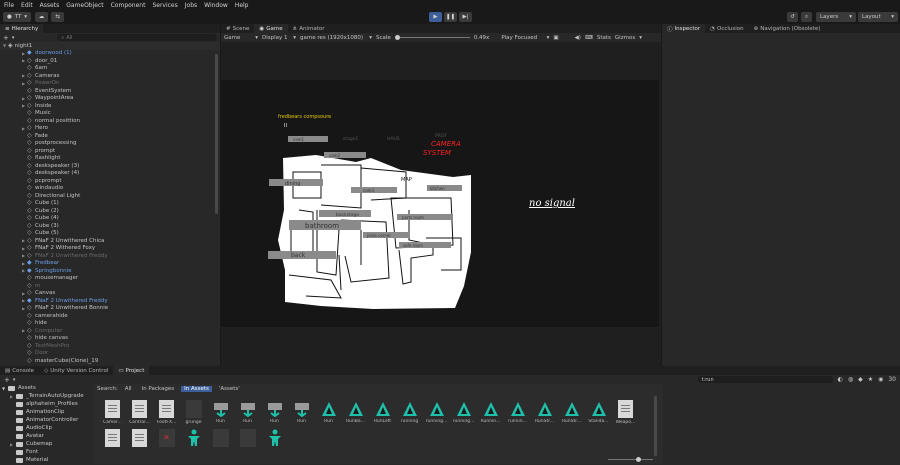 The width and height of the screenshot is (900, 465). Describe the element at coordinates (374, 190) in the screenshot. I see `cam3-button: cam3` at that location.